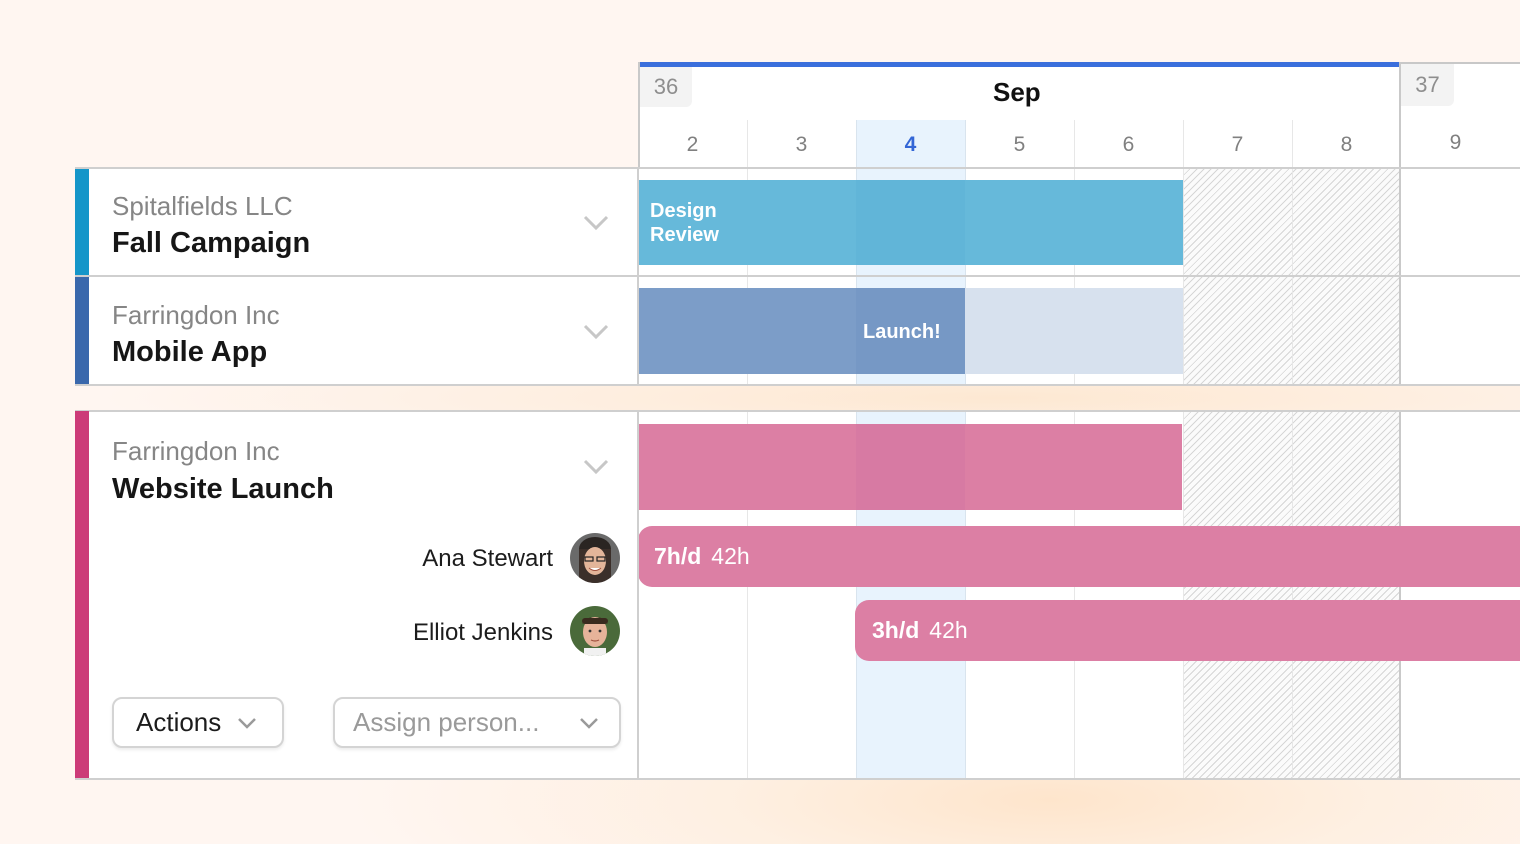  Describe the element at coordinates (1128, 145) in the screenshot. I see `day-header: 6` at that location.